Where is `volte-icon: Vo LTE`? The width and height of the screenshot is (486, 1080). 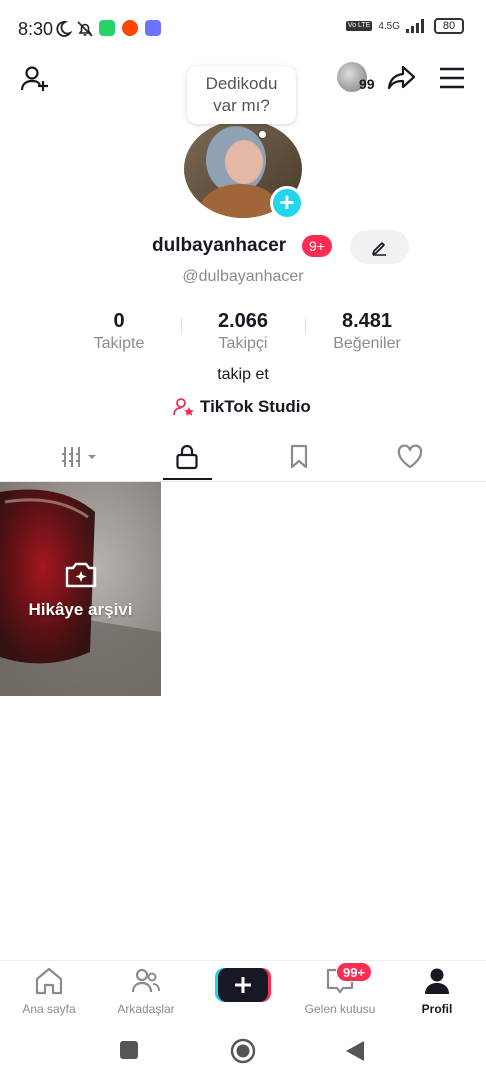
volte-icon: Vo LTE is located at coordinates (359, 26).